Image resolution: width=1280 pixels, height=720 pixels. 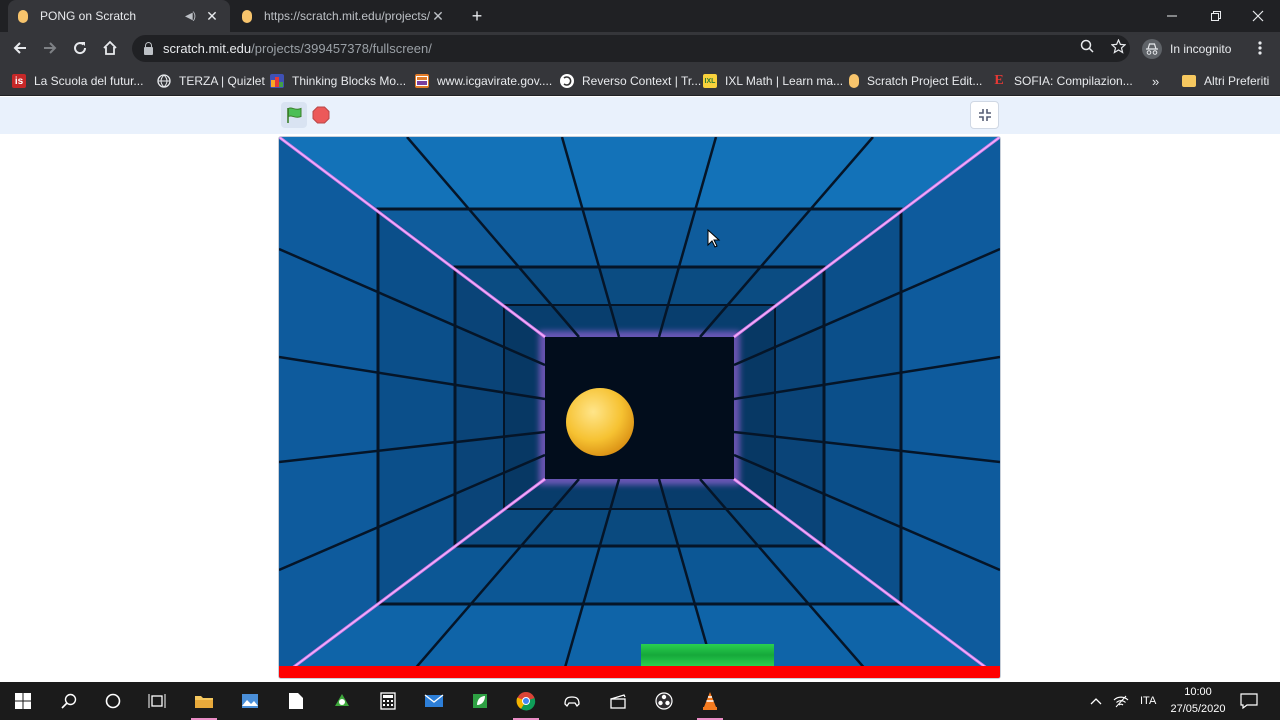 I want to click on home-icon, so click(x=110, y=47).